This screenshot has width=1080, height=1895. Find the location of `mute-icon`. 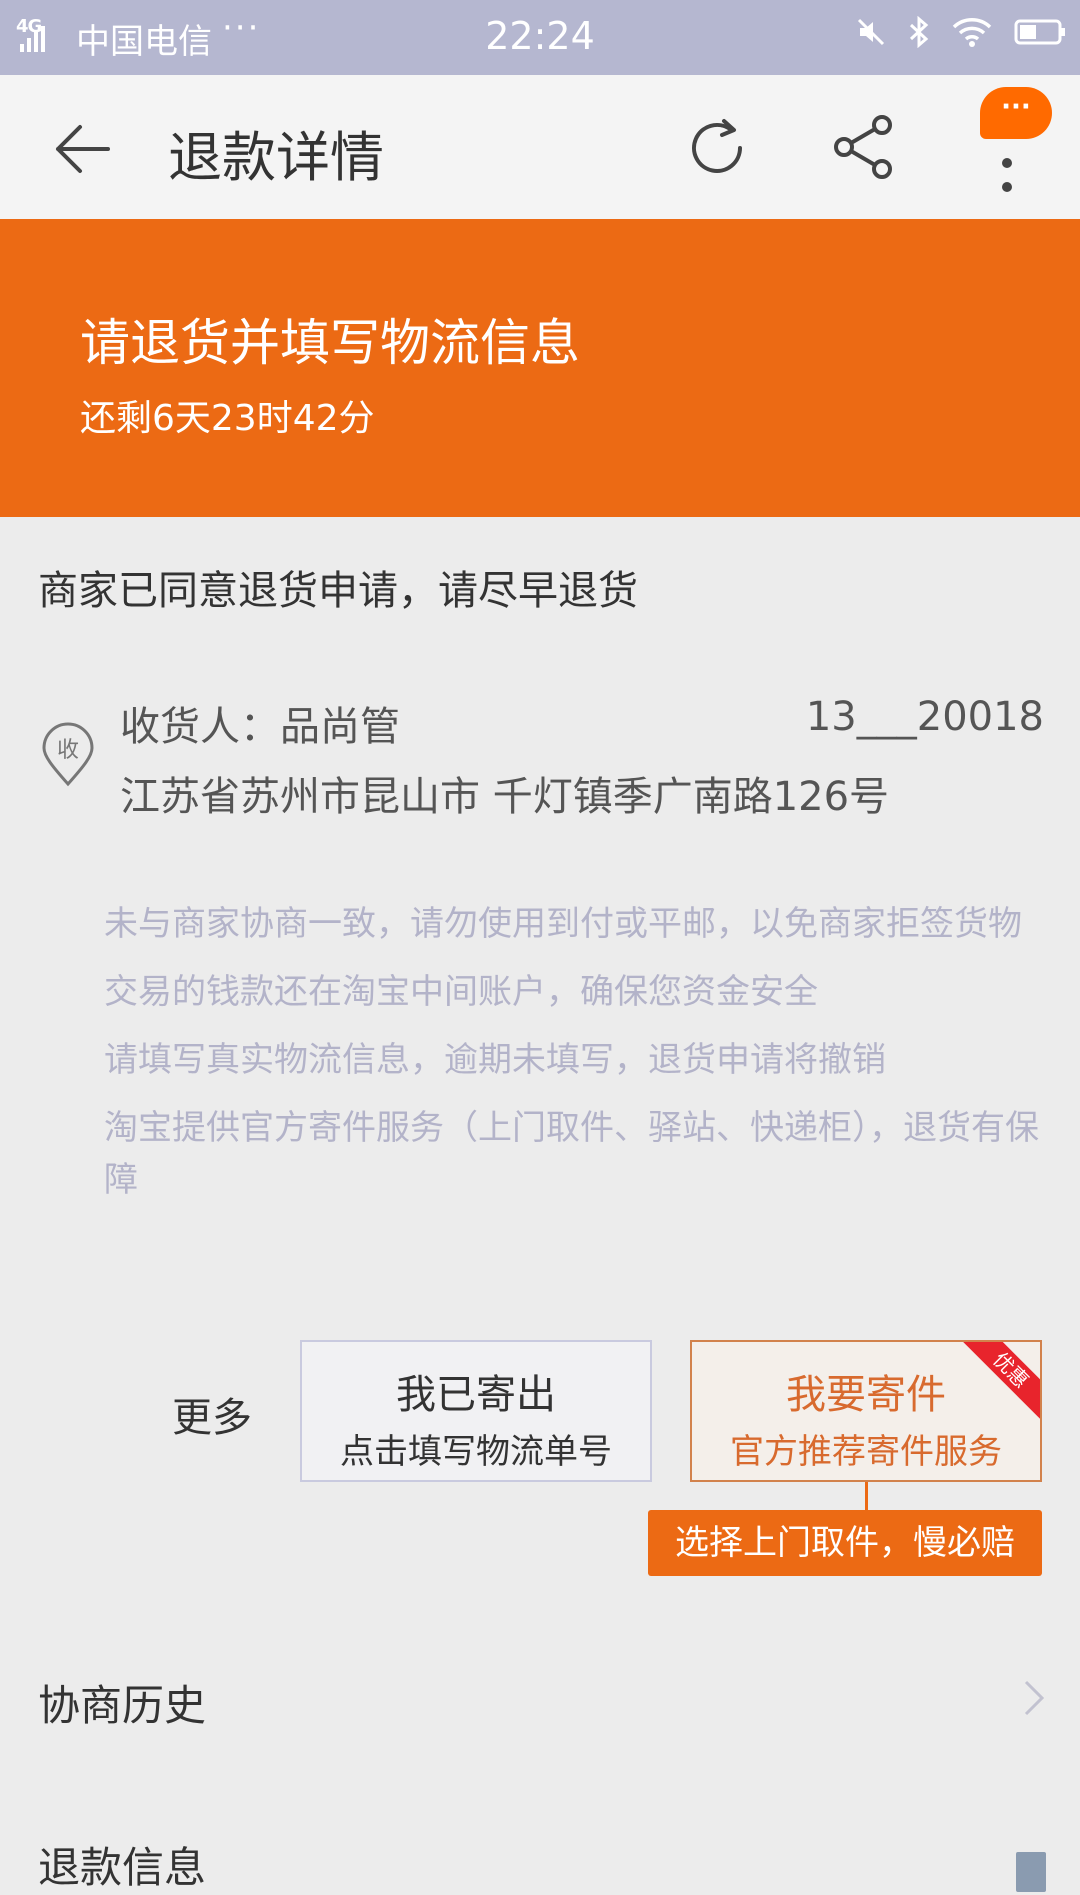

mute-icon is located at coordinates (871, 32).